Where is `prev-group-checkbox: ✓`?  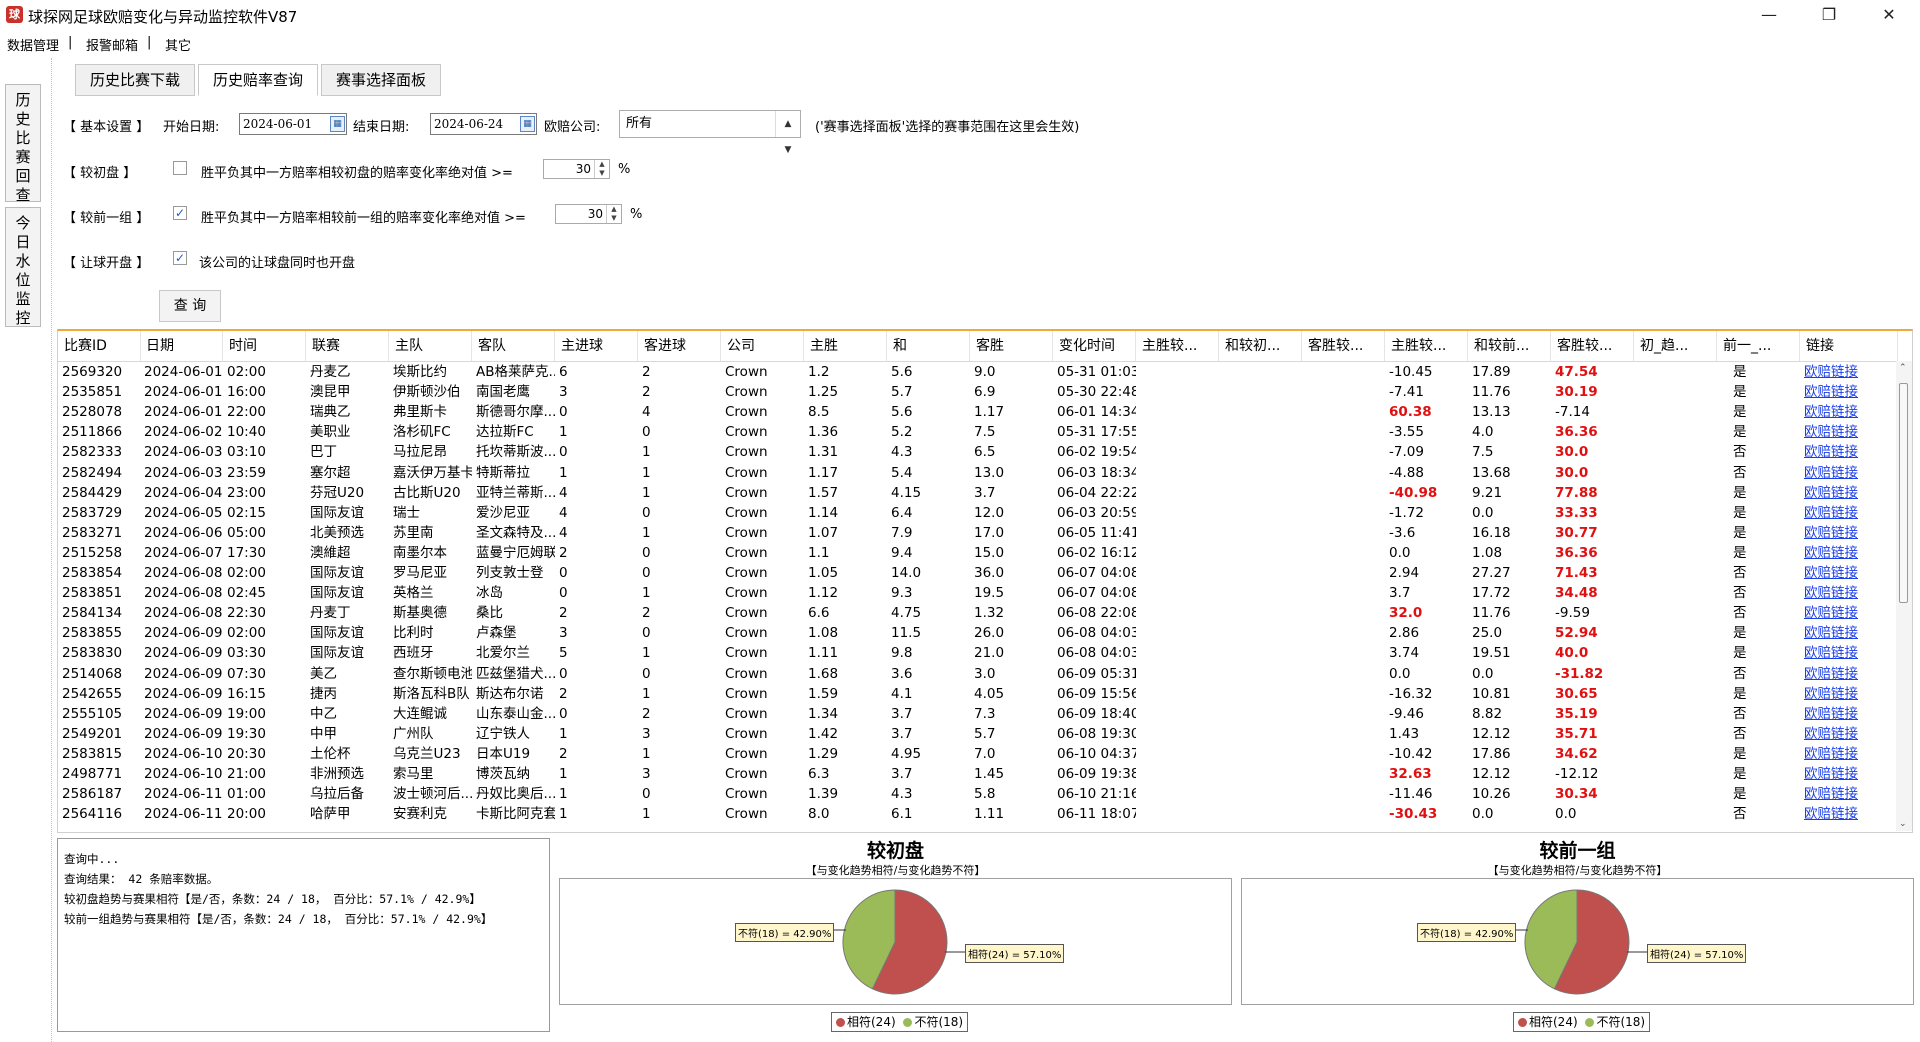 prev-group-checkbox: ✓ is located at coordinates (180, 213).